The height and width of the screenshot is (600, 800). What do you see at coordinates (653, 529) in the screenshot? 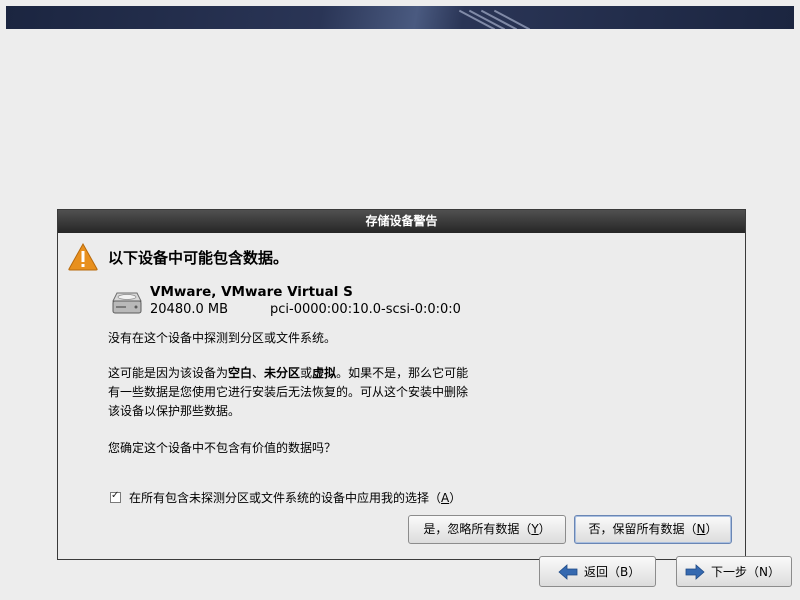
I see `no-keep-data-button: 否，保留所有数据（N）` at bounding box center [653, 529].